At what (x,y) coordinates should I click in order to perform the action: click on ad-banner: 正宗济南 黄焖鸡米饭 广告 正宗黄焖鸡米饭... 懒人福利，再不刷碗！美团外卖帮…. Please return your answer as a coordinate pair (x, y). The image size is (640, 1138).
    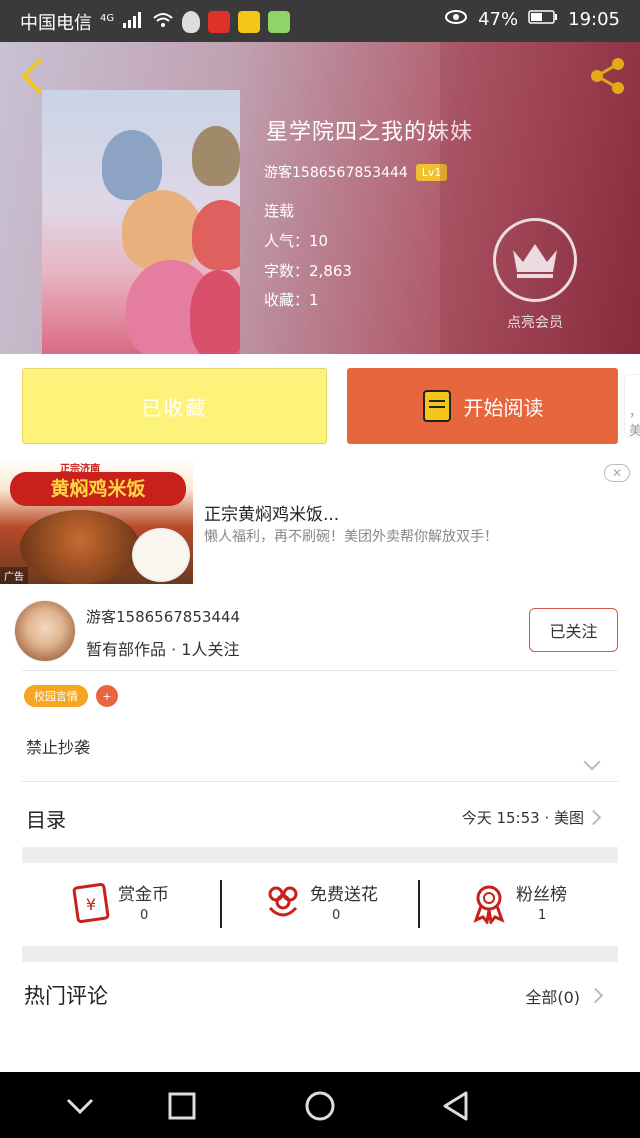
    Looking at the image, I should click on (320, 526).